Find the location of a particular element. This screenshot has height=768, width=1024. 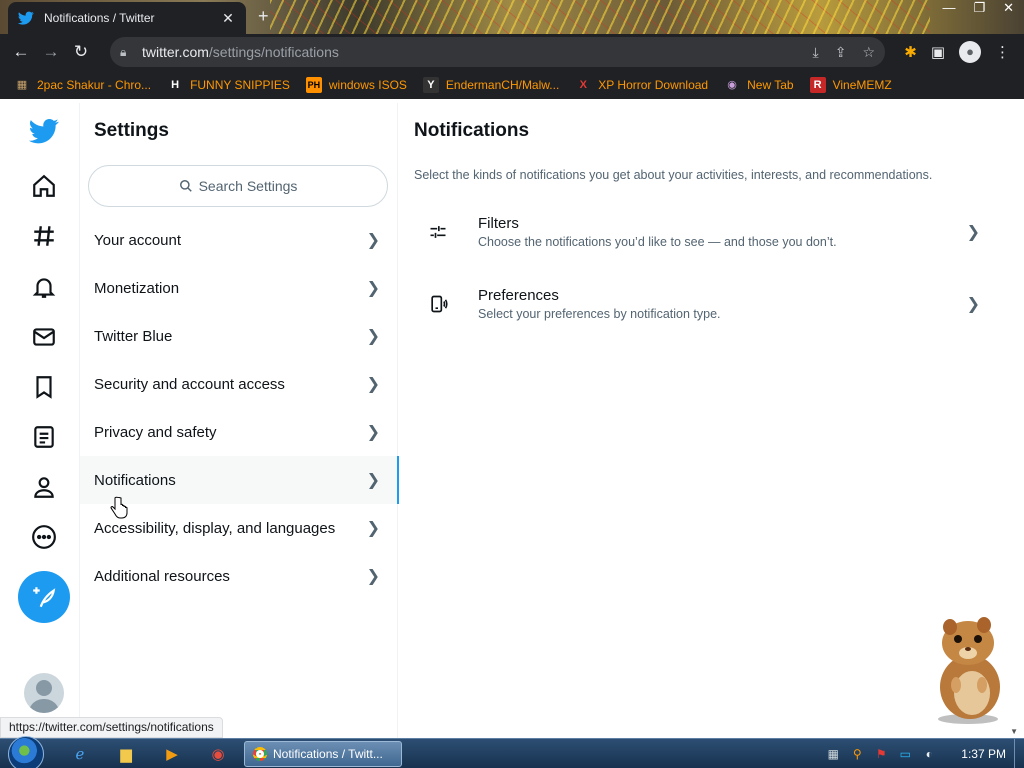

option-title: Filters is located at coordinates (498, 223).